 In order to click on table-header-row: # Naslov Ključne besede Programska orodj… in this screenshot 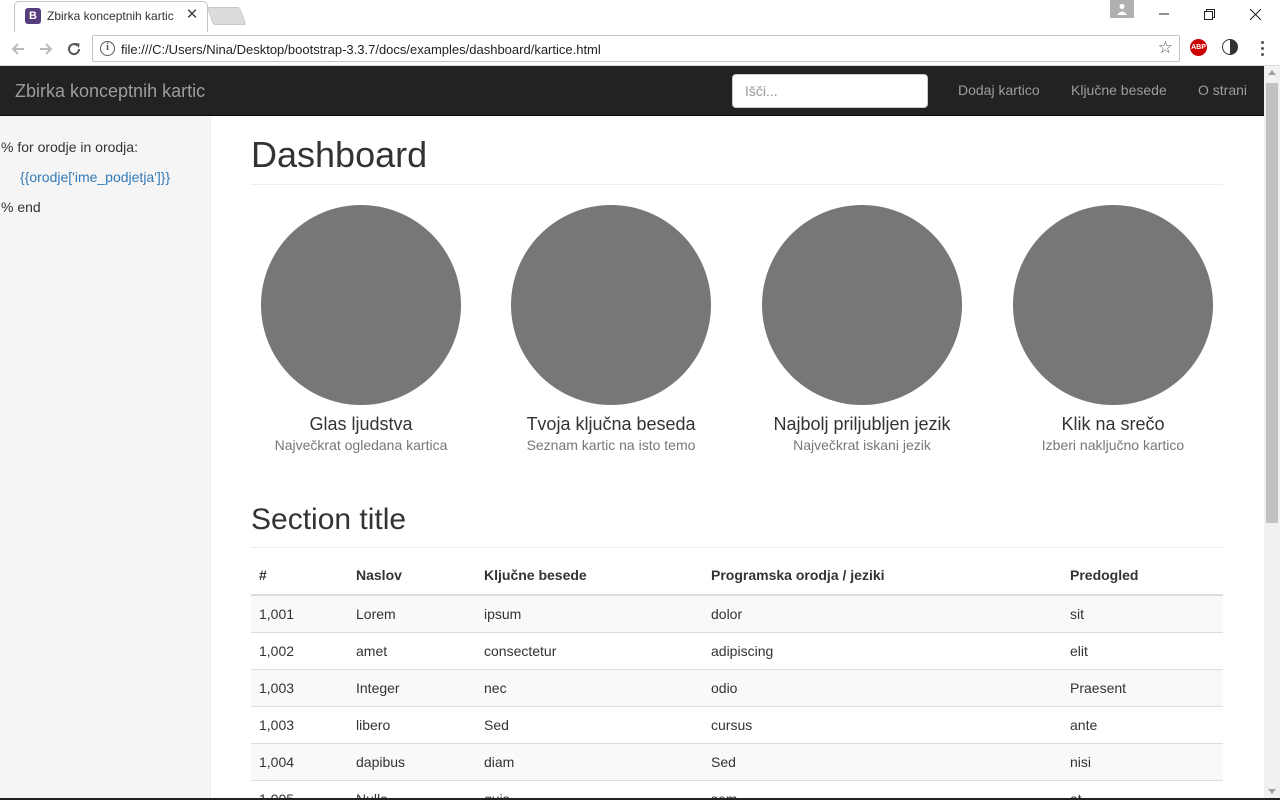, I will do `click(737, 576)`.